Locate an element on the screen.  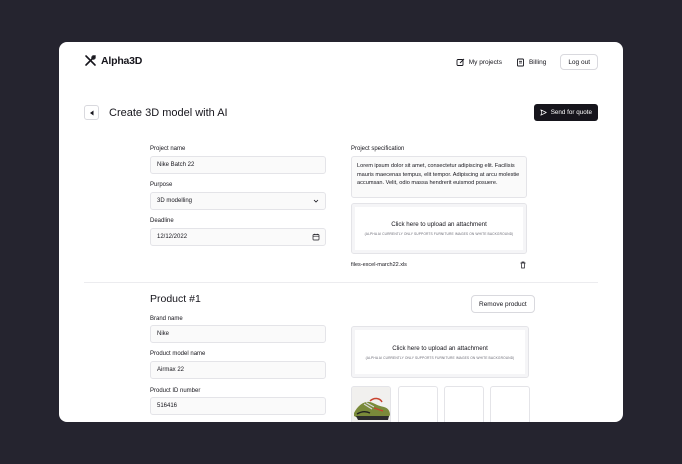
brand-name-input: Nike is located at coordinates (238, 334).